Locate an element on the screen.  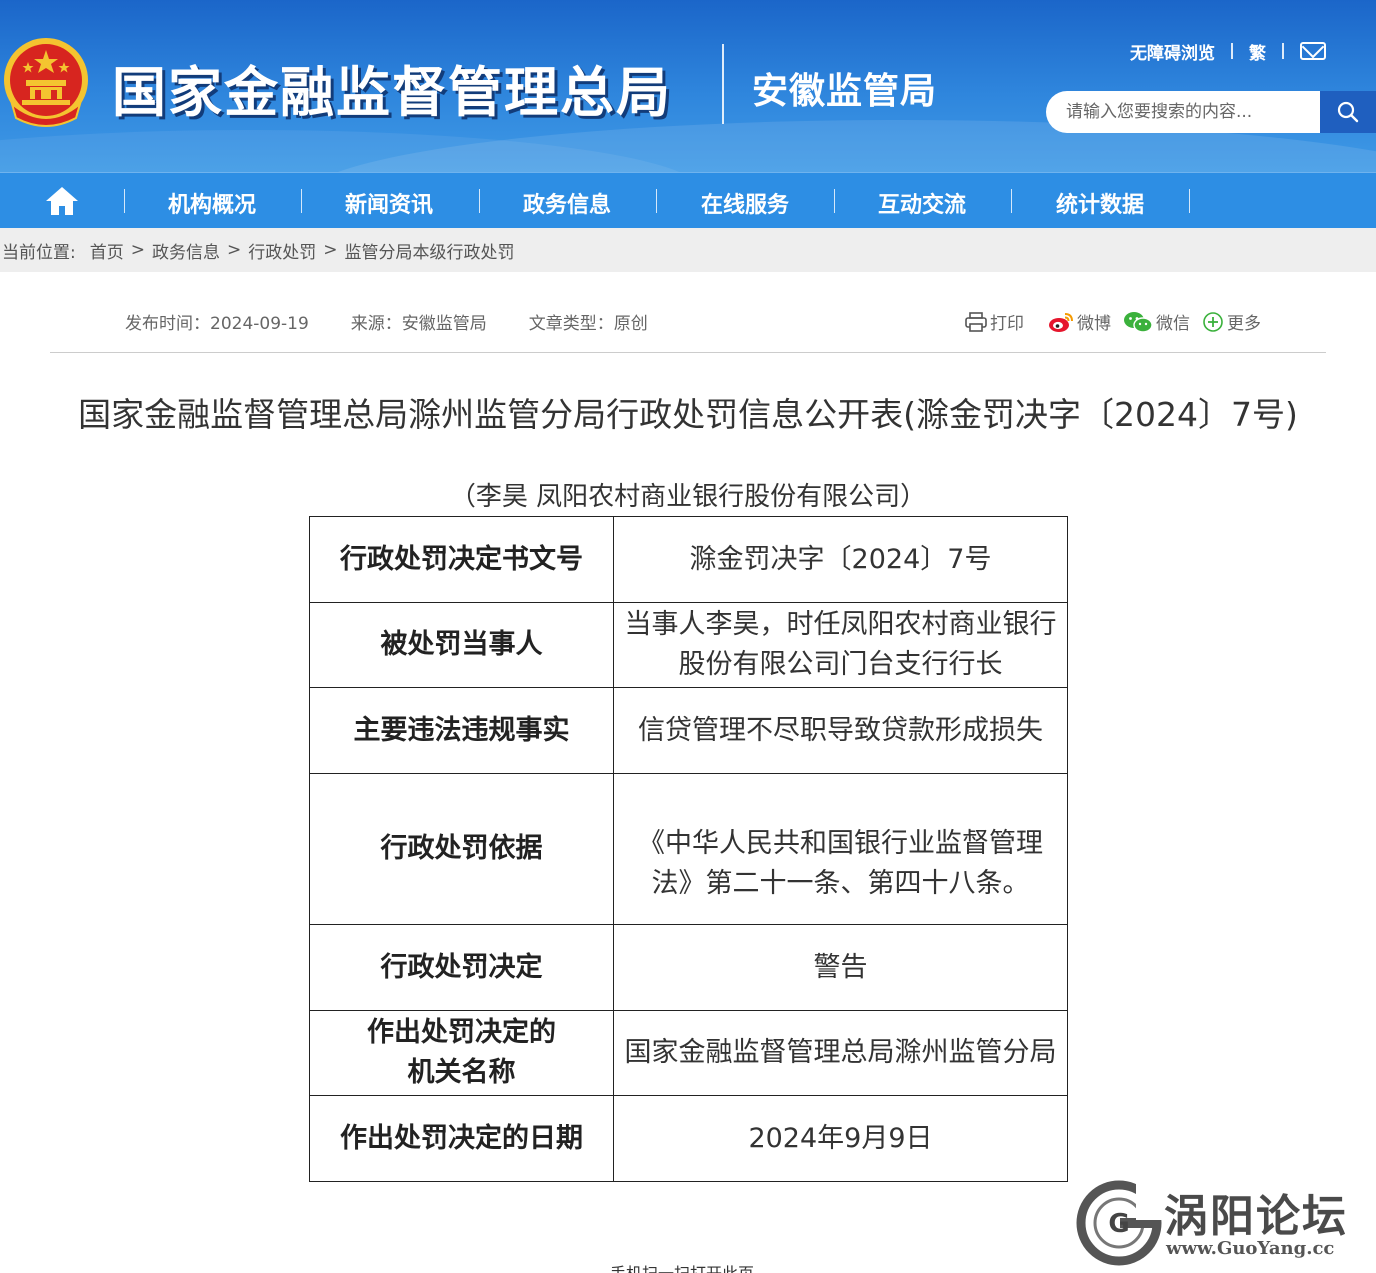
watermark-title: 涡阳论坛 is located at coordinates (1256, 1216).